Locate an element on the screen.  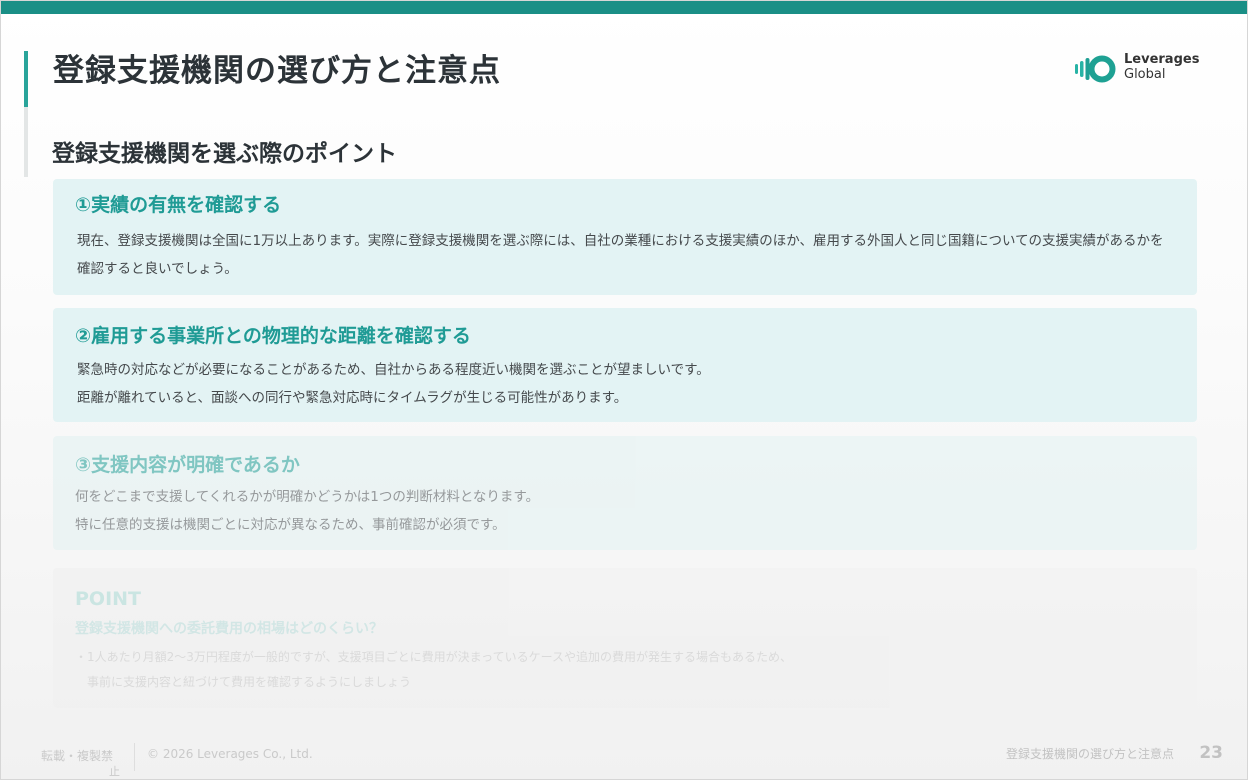
point-3-heading: ③支援内容が明確であるか is located at coordinates (187, 465).